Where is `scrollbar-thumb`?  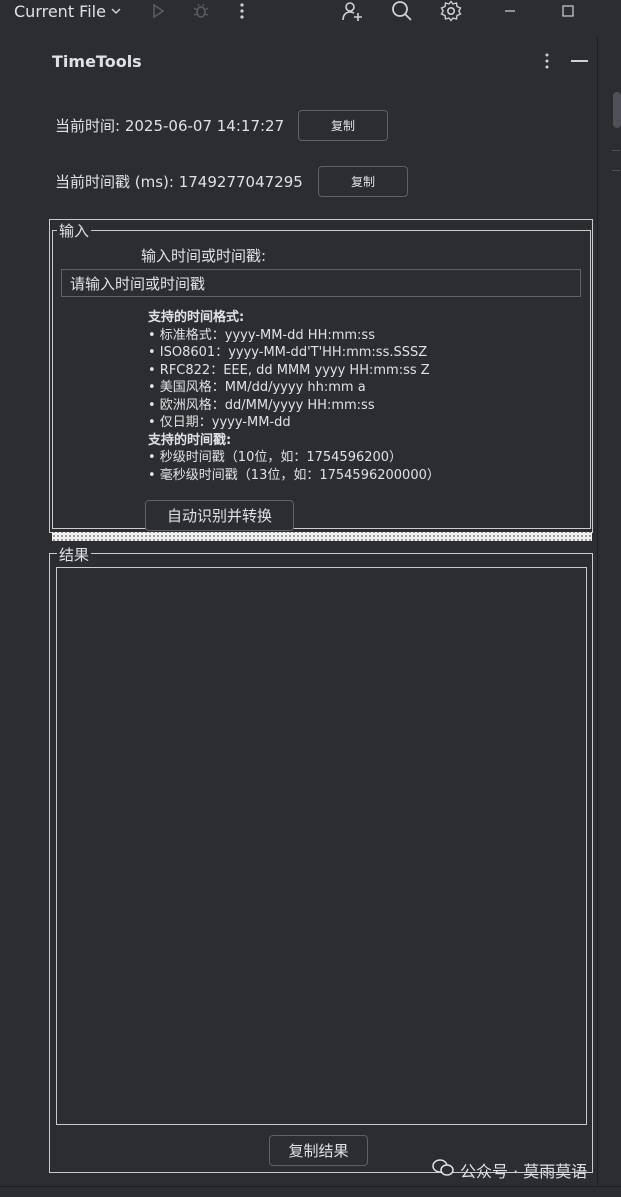 scrollbar-thumb is located at coordinates (617, 110).